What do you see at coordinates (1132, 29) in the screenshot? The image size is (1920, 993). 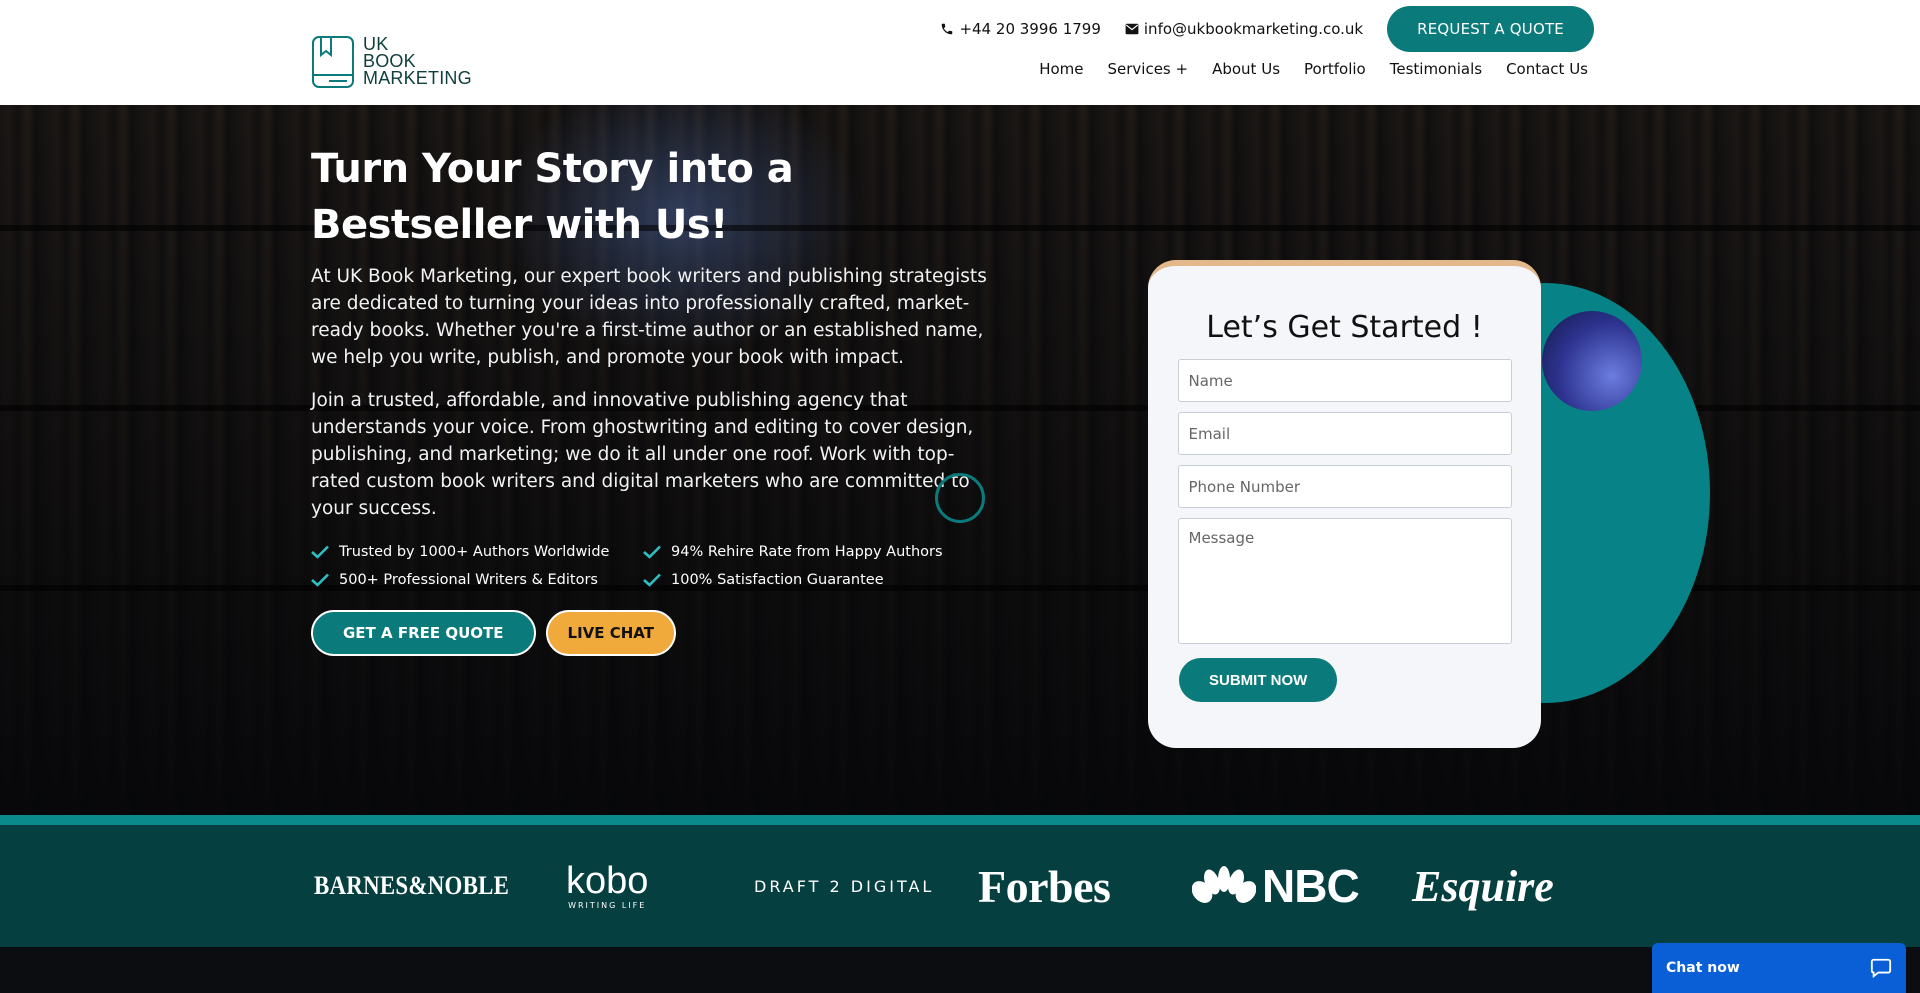 I see `envelope-icon` at bounding box center [1132, 29].